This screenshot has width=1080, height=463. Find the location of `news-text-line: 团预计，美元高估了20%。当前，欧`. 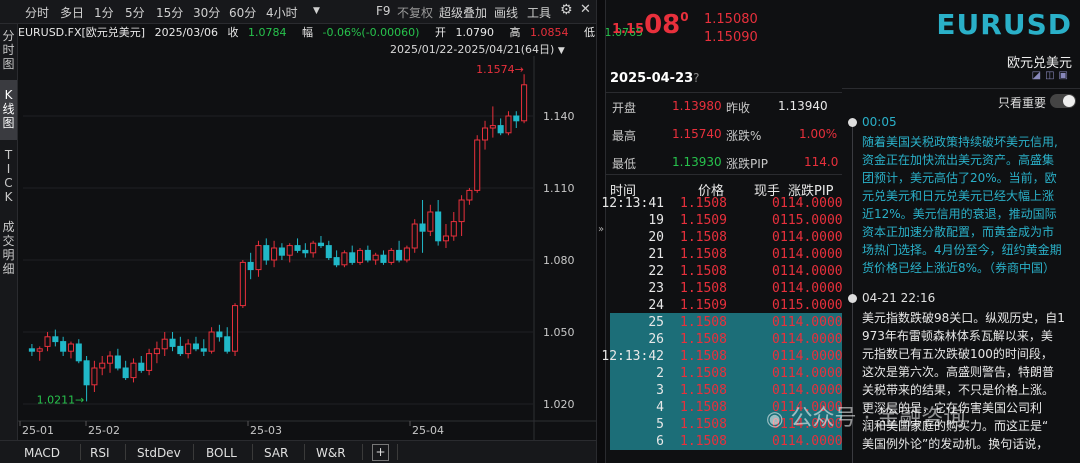

news-text-line: 团预计，美元高估了20%。当前，欧 is located at coordinates (959, 177).